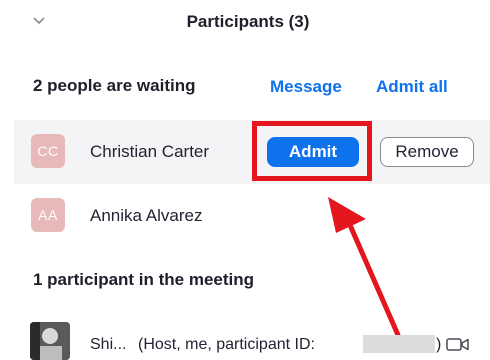  What do you see at coordinates (364, 267) in the screenshot?
I see `annotation-arrow` at bounding box center [364, 267].